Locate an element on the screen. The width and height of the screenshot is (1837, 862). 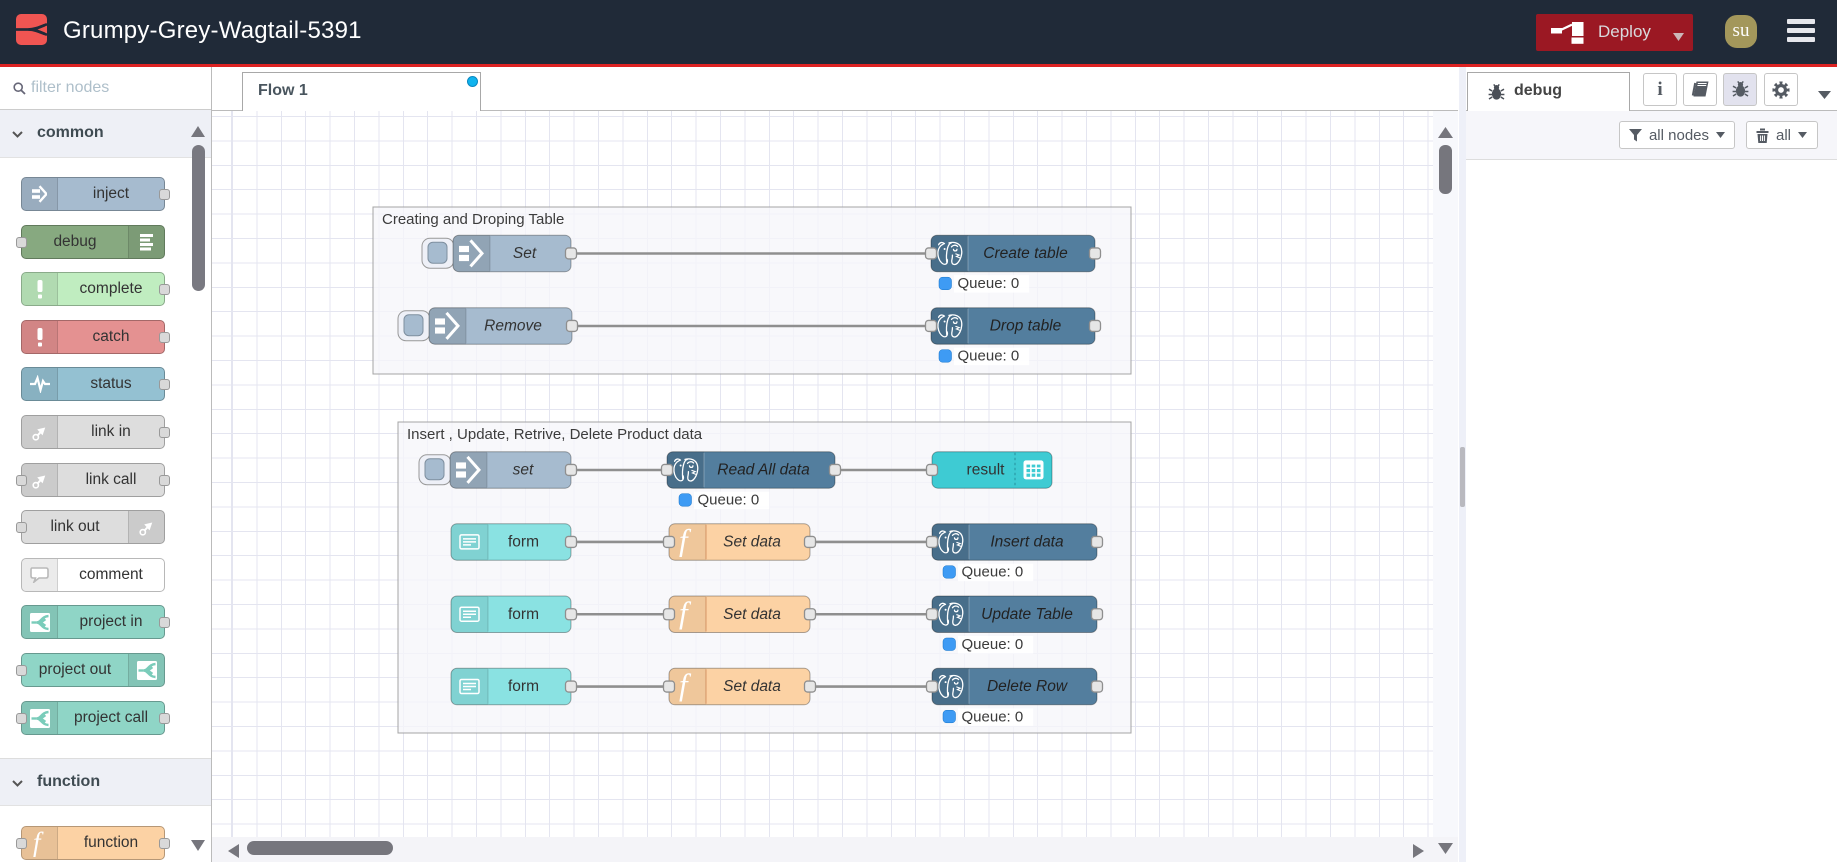
svg-text: Delete Row is located at coordinates (1028, 686).